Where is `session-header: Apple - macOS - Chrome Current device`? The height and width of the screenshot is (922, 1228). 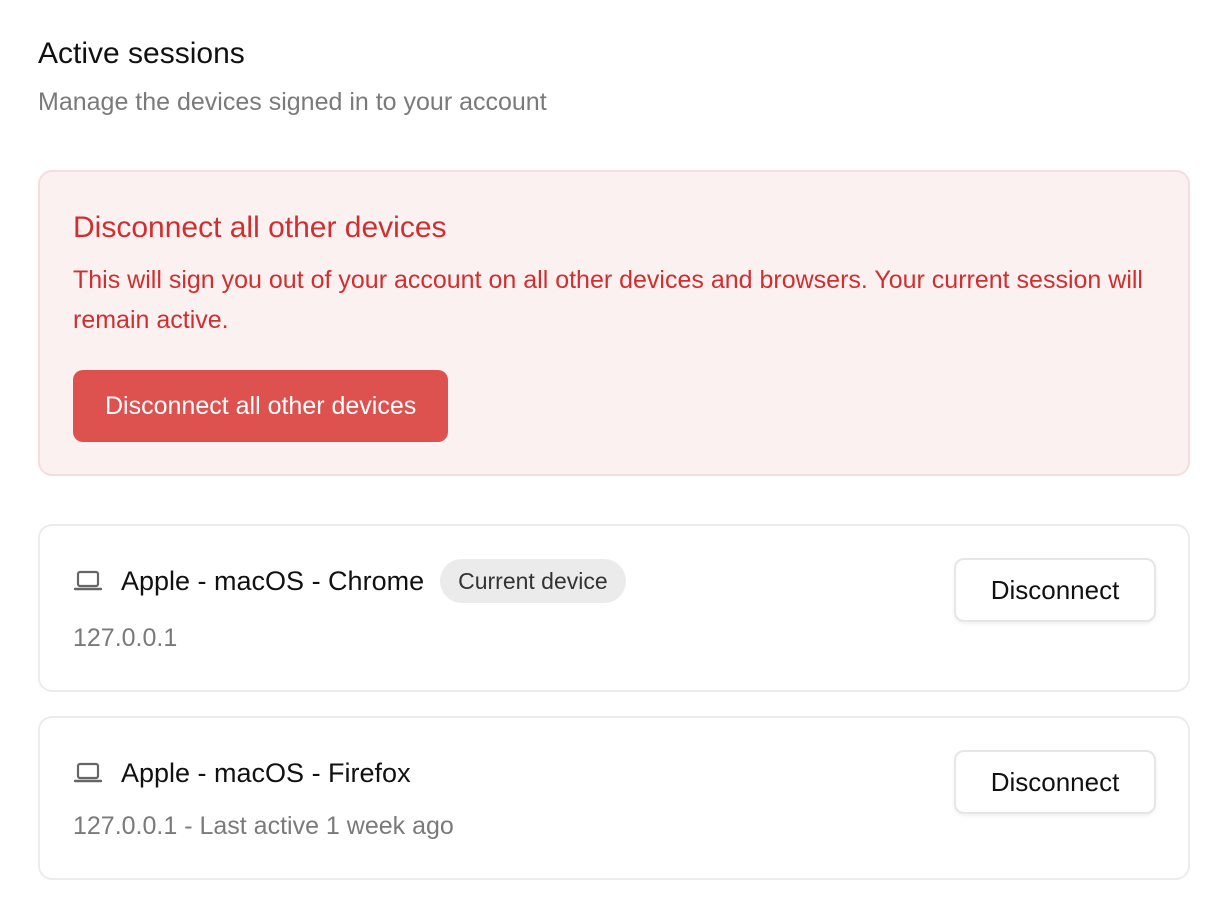
session-header: Apple - macOS - Chrome Current device is located at coordinates (349, 581).